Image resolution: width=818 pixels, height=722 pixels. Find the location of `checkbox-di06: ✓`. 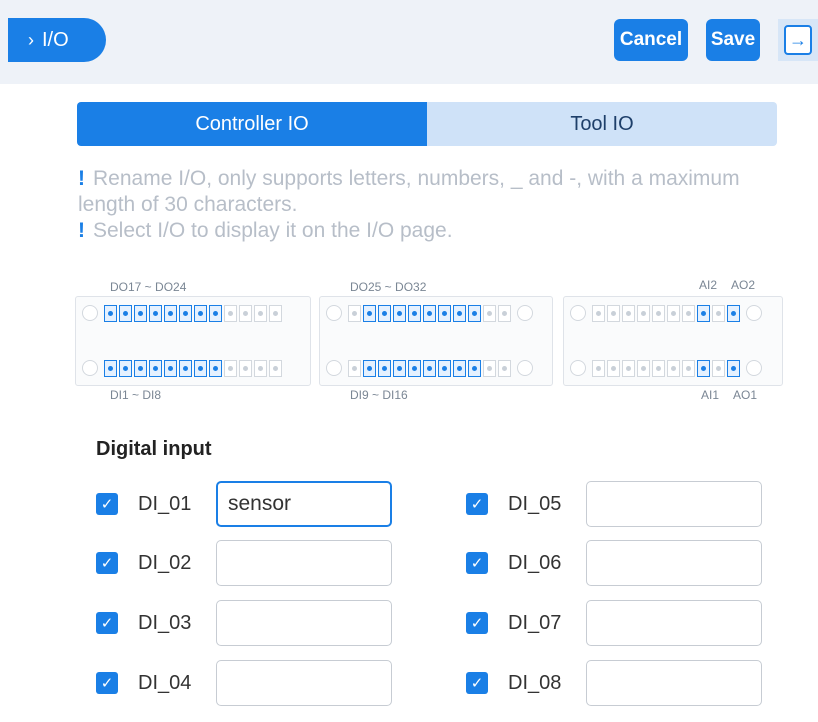

checkbox-di06: ✓ is located at coordinates (477, 563).